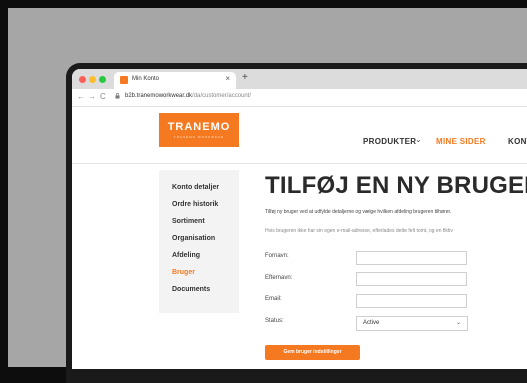 The height and width of the screenshot is (383, 527). Describe the element at coordinates (124, 80) in the screenshot. I see `favicon-icon` at that location.